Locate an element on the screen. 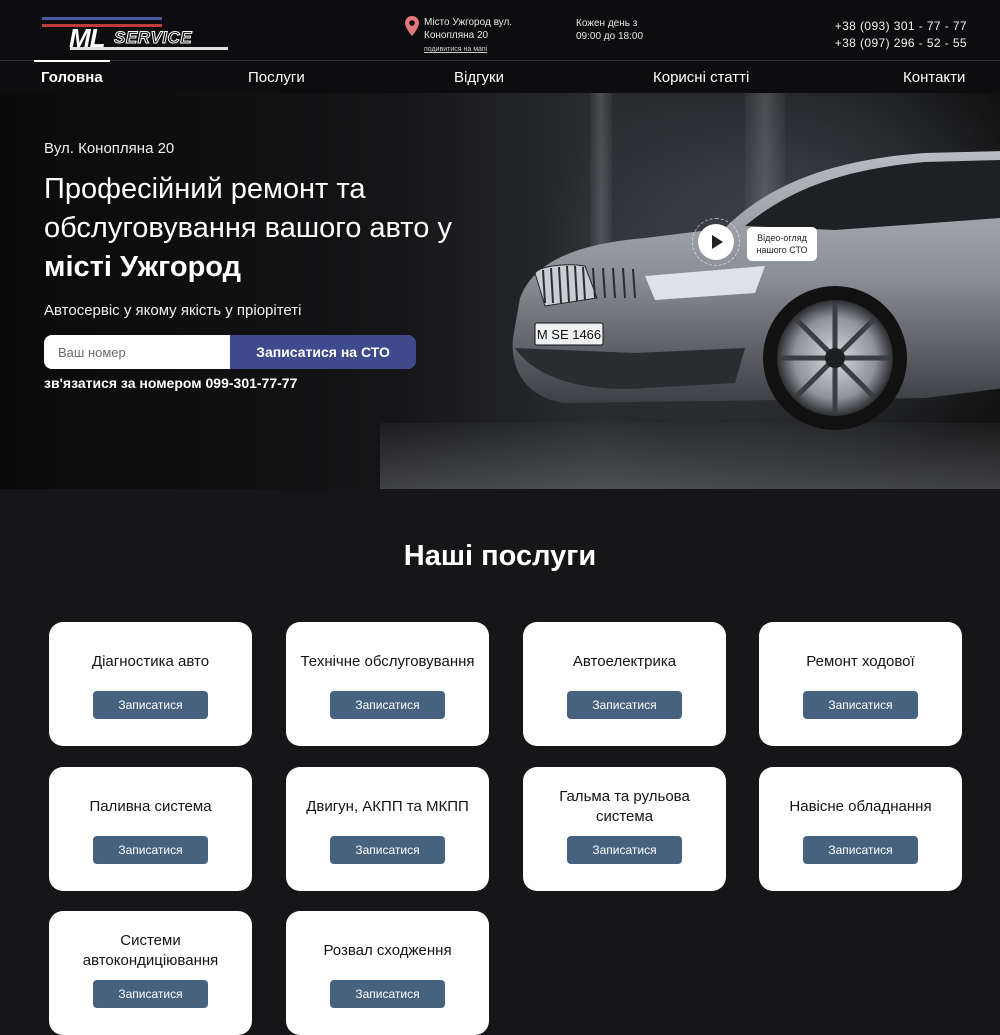 The image size is (1000, 1035). logo-ml-text: ML is located at coordinates (87, 38).